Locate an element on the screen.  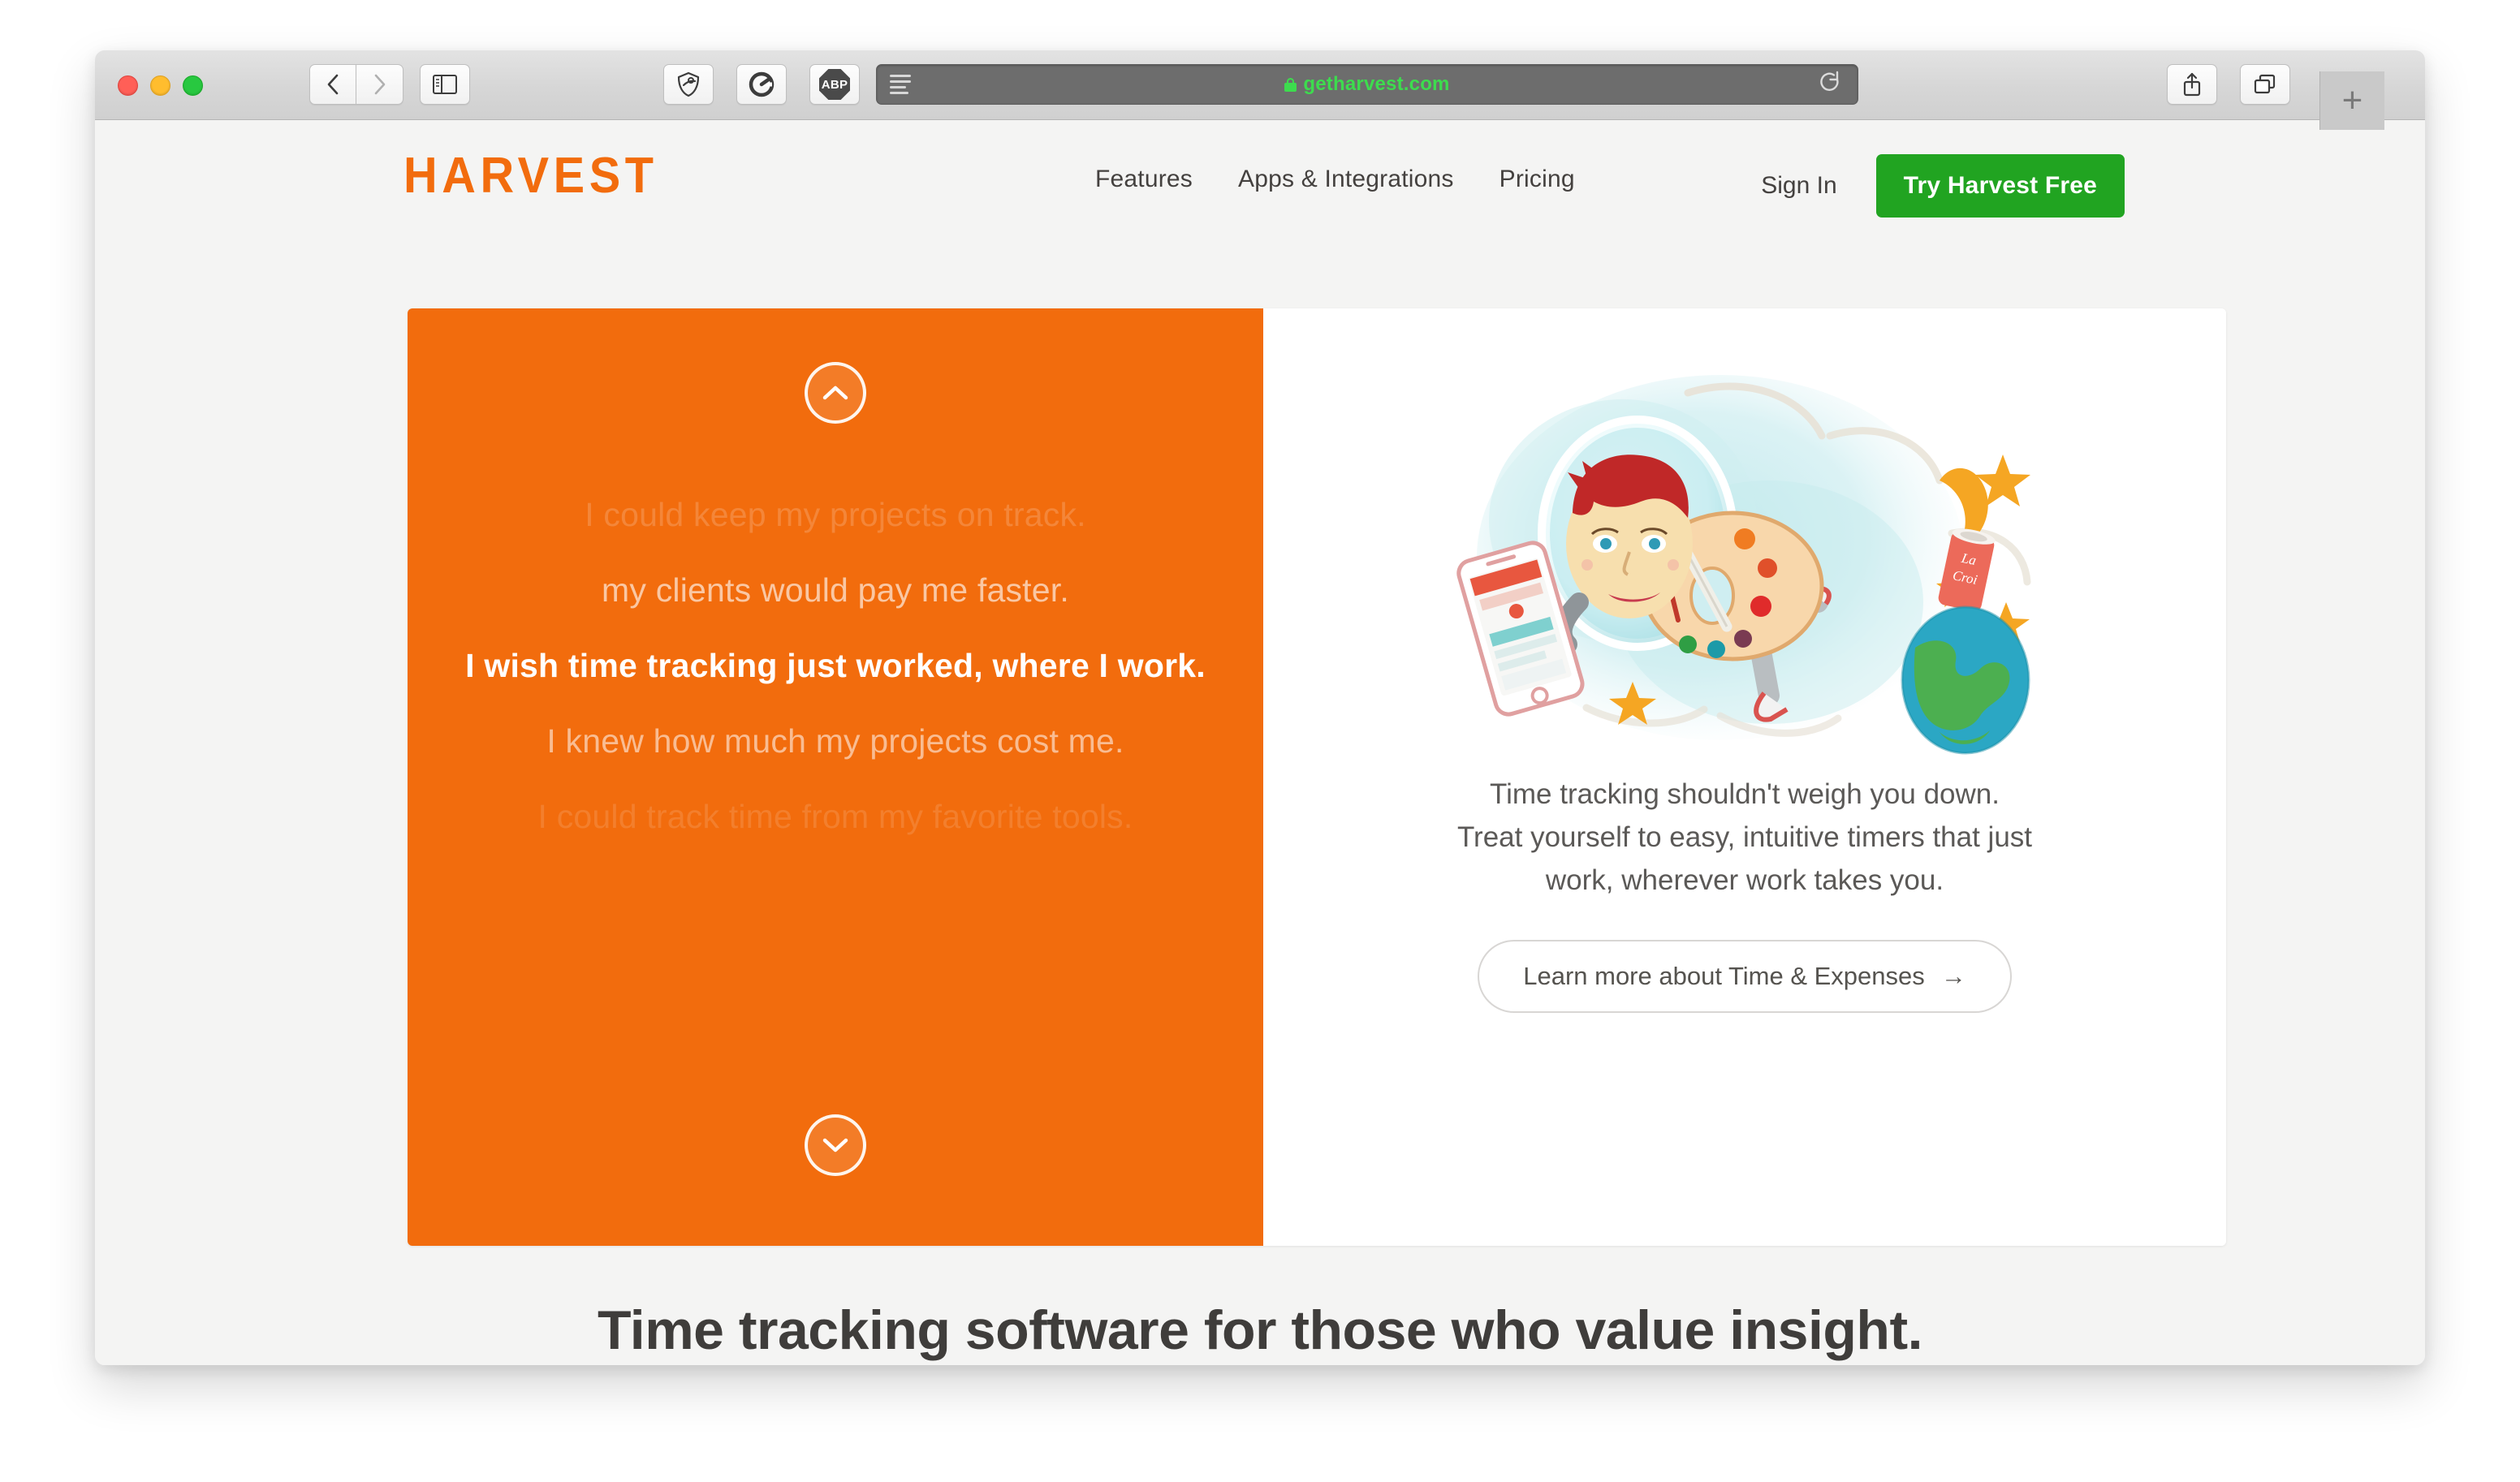
learn-more-label: Learn more about Time & Expenses is located at coordinates (1724, 975).